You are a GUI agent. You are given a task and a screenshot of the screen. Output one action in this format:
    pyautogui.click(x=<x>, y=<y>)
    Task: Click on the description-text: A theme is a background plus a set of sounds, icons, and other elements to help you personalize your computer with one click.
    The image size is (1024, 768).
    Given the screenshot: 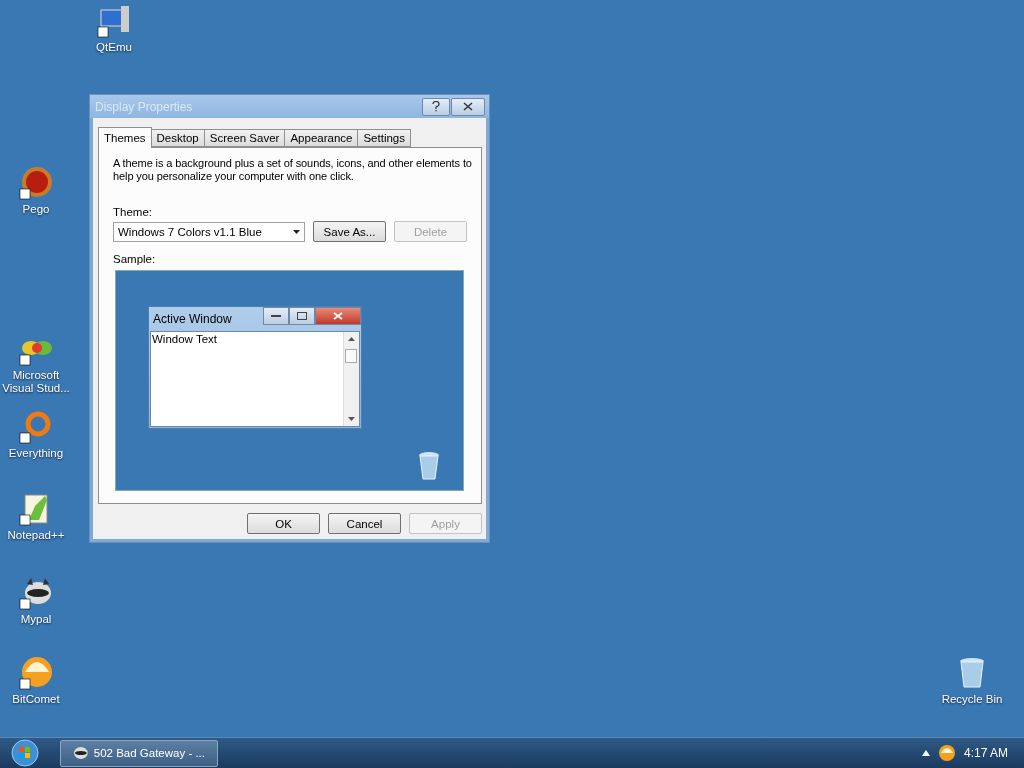 What is the action you would take?
    pyautogui.click(x=293, y=170)
    